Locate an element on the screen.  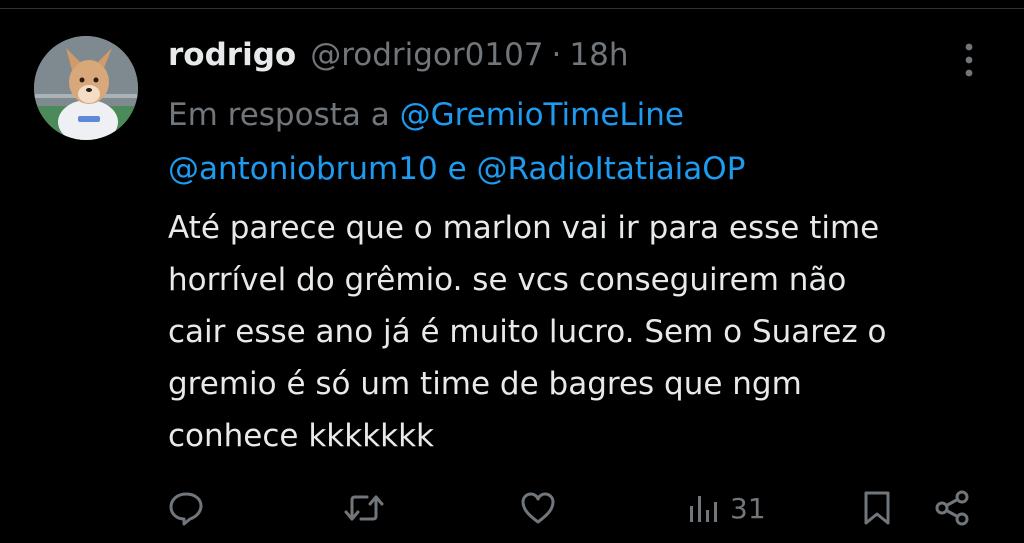
share-button is located at coordinates (952, 508).